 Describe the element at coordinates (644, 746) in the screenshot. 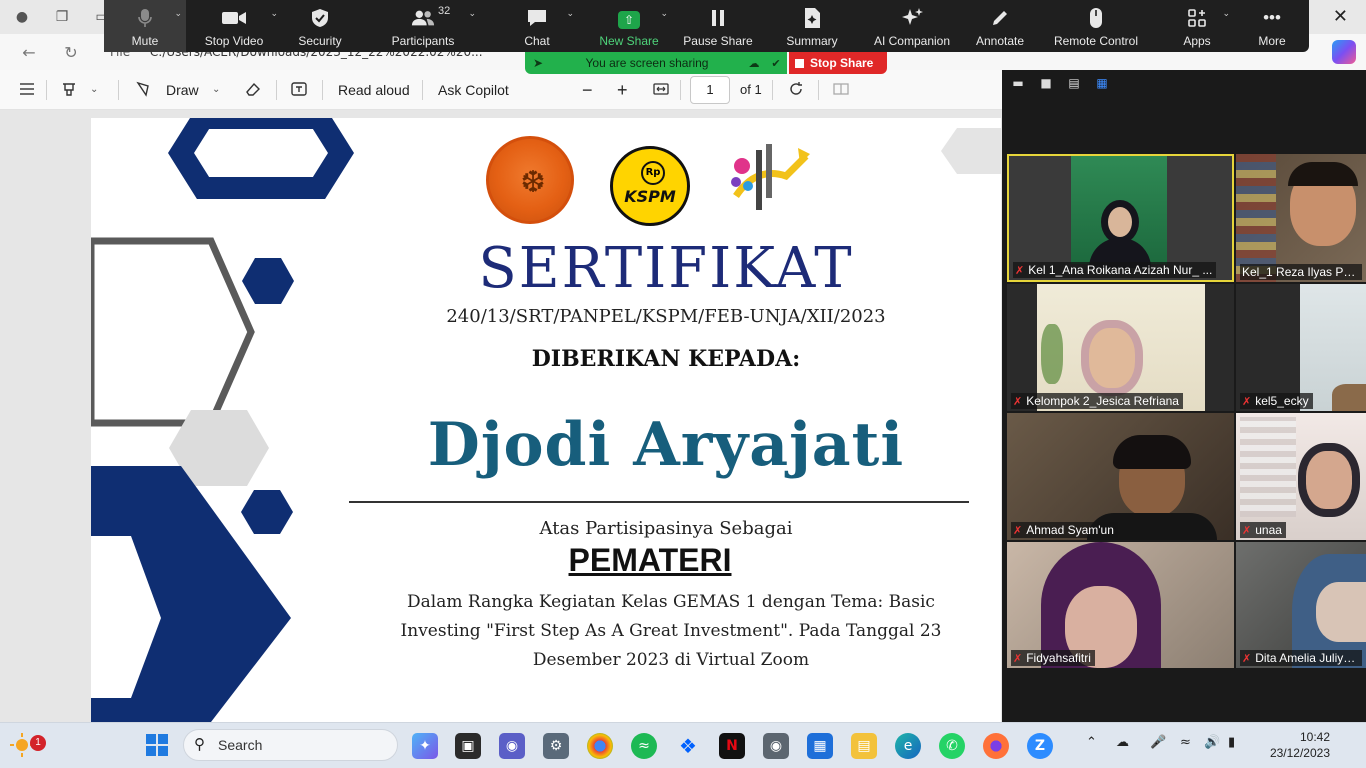

I see `spotify-icon: ≈` at that location.